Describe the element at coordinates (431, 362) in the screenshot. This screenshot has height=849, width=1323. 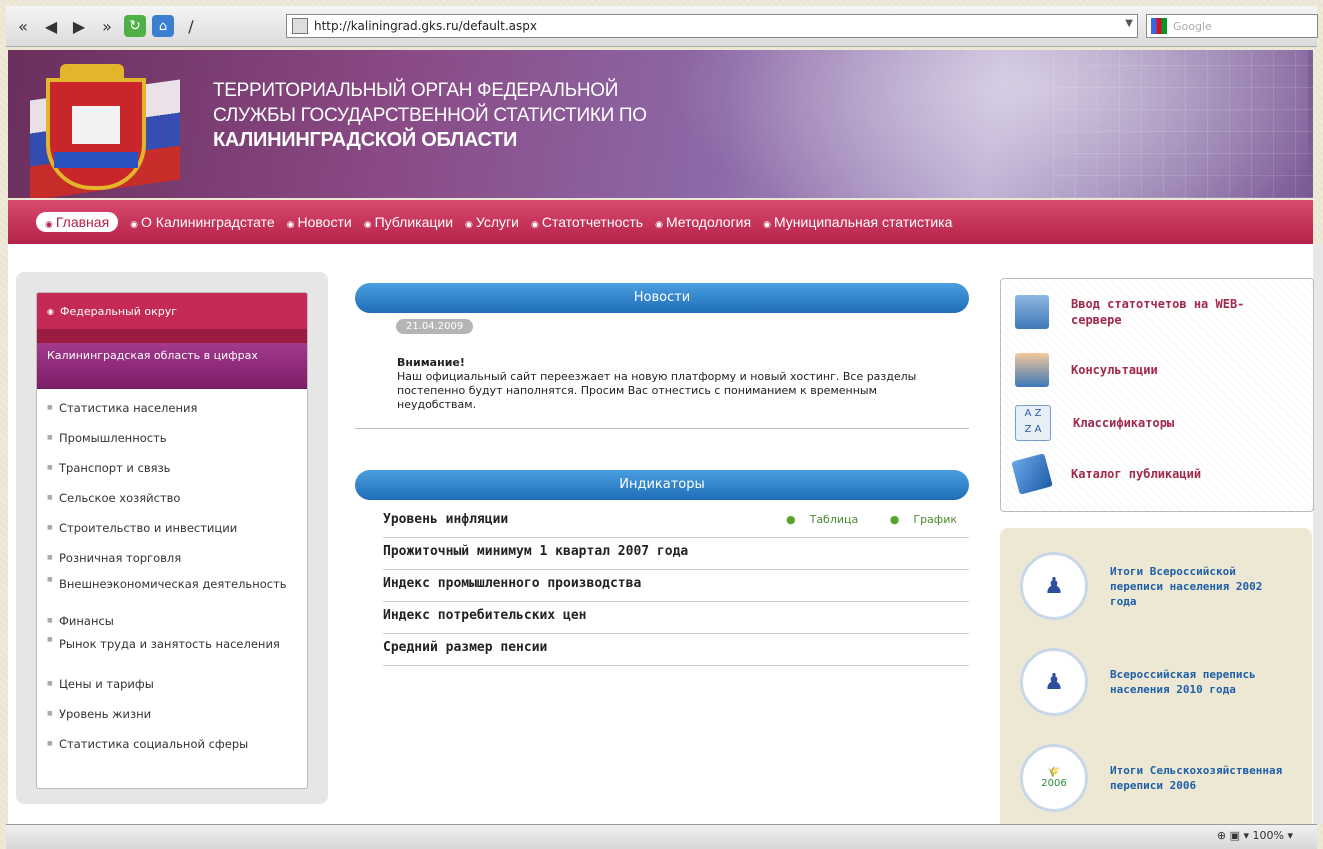
I see `news-attention: Внимание!` at that location.